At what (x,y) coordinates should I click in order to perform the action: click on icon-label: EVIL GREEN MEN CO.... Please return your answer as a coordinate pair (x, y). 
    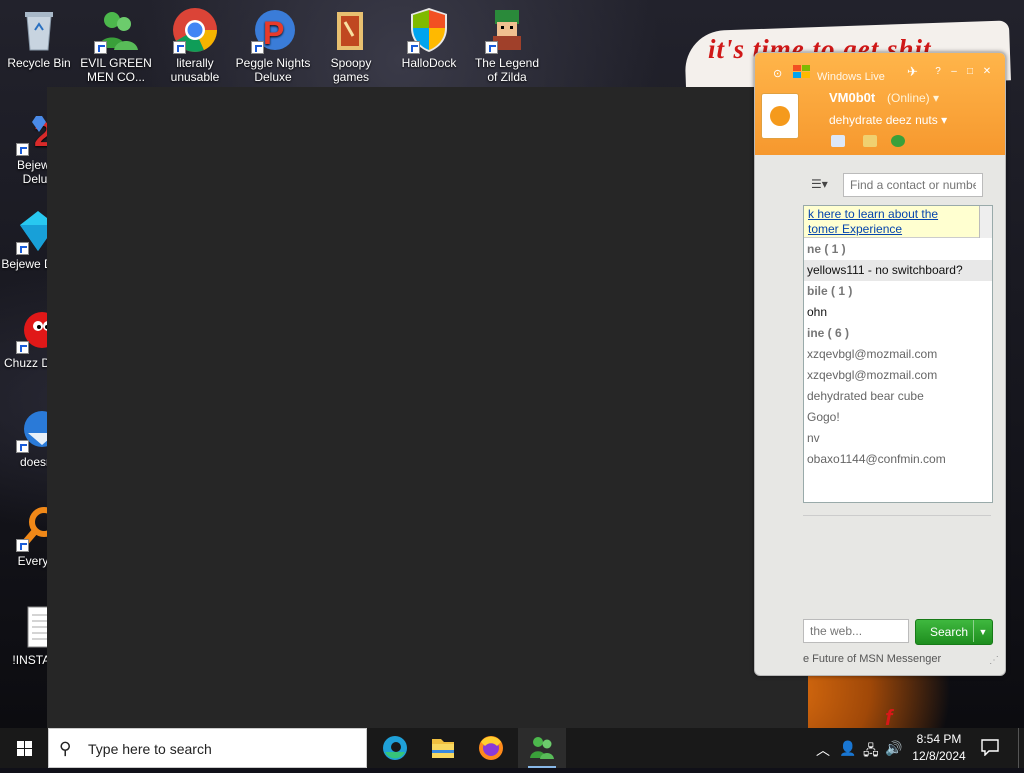
    Looking at the image, I should click on (116, 70).